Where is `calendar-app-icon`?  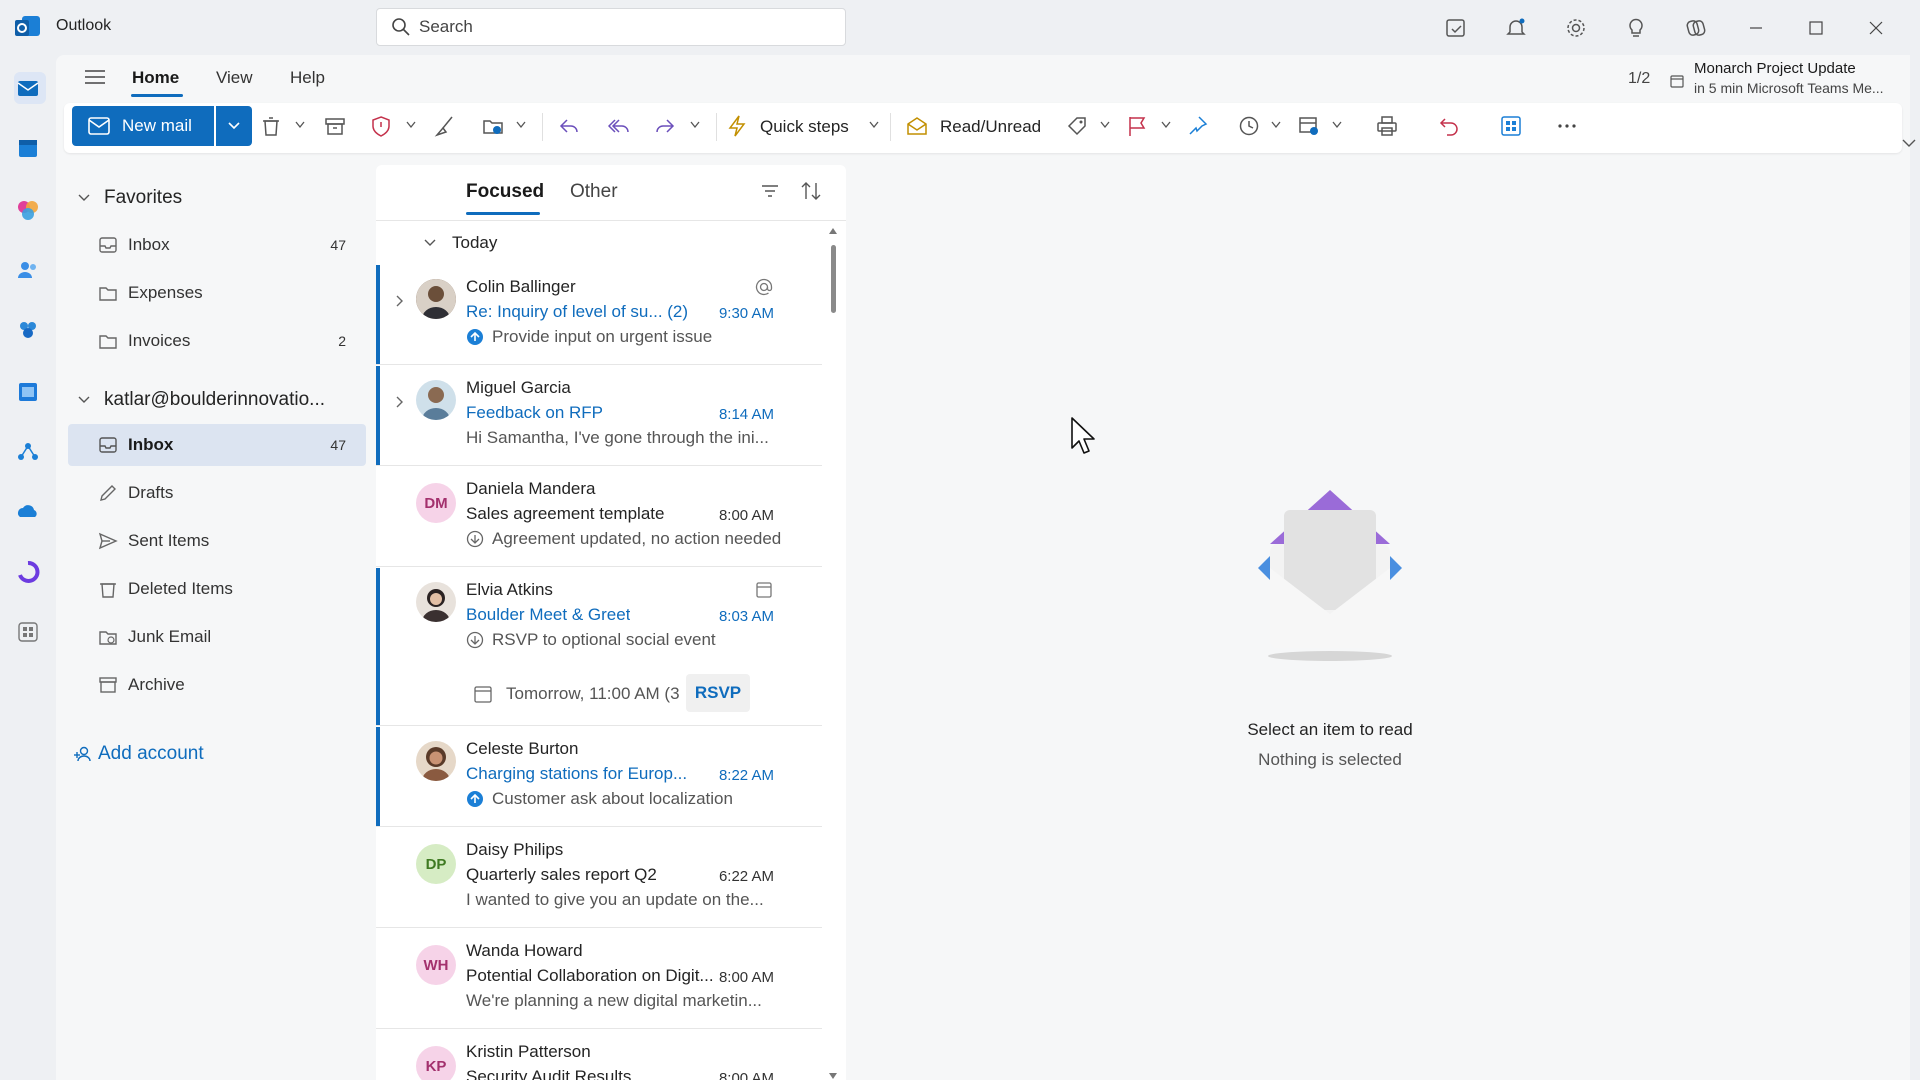 calendar-app-icon is located at coordinates (28, 148).